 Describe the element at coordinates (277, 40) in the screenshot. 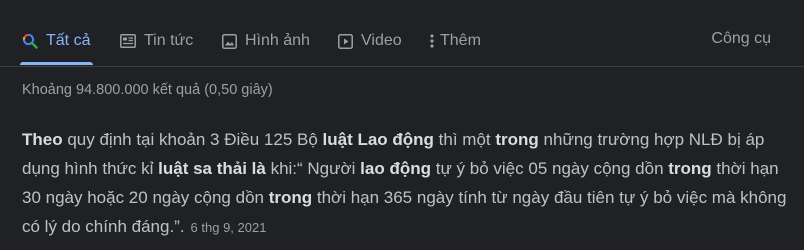

I see `tab-images-label: Hình ảnh` at that location.